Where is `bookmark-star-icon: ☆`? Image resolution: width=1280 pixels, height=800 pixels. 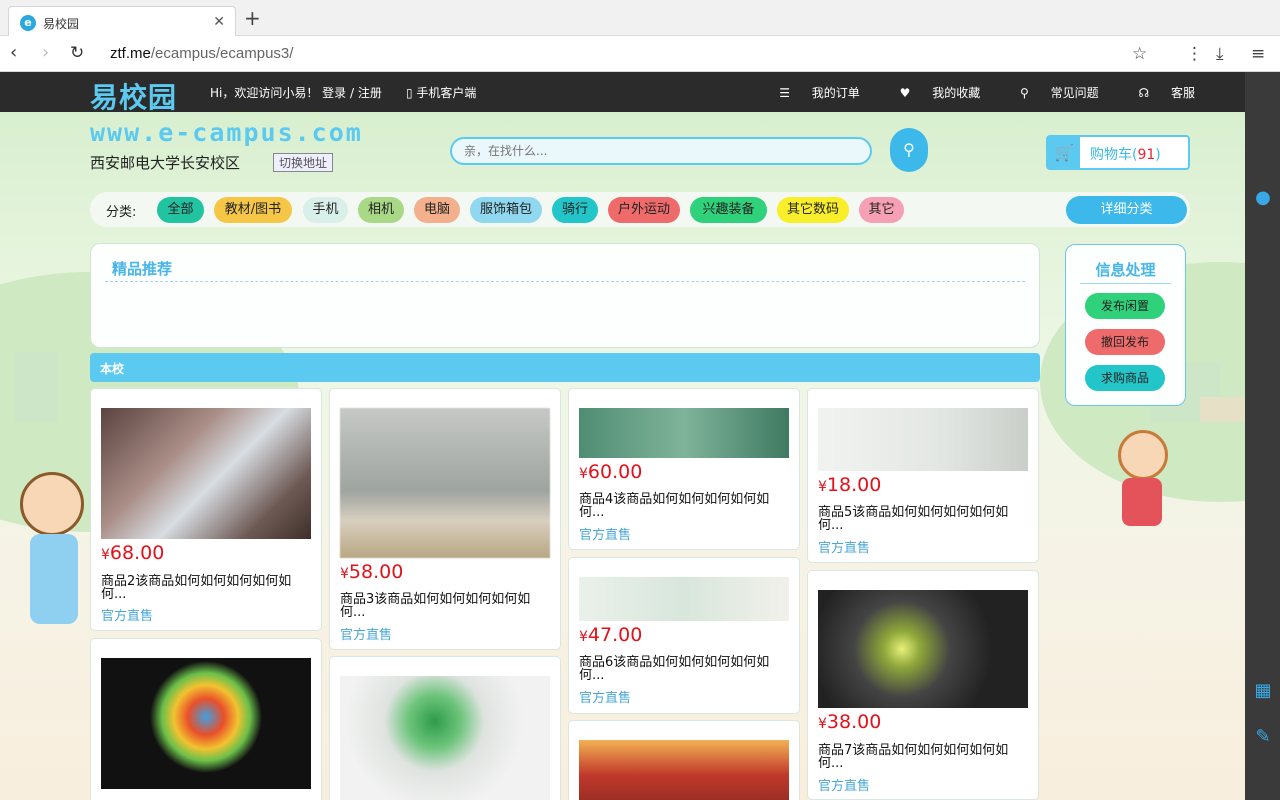
bookmark-star-icon: ☆ is located at coordinates (1139, 54).